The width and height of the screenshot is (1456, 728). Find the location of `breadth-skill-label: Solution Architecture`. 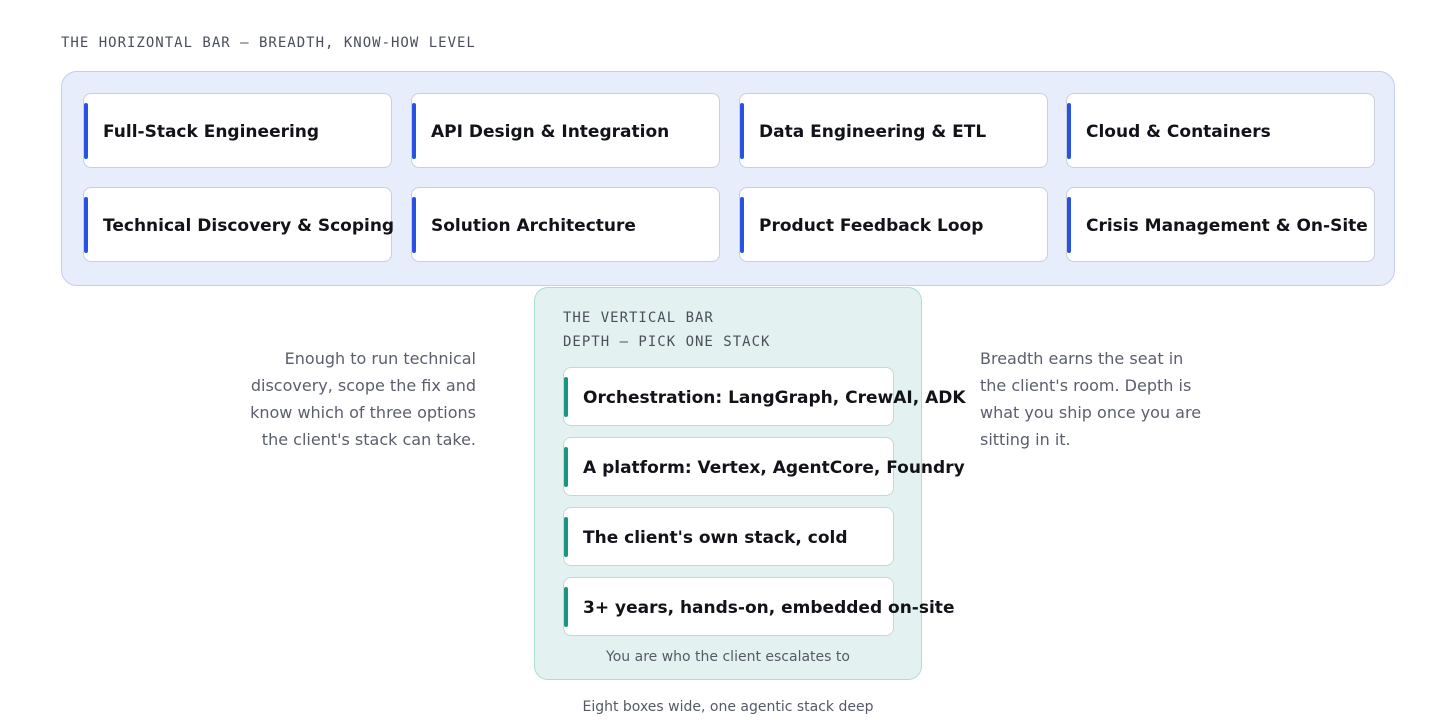

breadth-skill-label: Solution Architecture is located at coordinates (533, 226).